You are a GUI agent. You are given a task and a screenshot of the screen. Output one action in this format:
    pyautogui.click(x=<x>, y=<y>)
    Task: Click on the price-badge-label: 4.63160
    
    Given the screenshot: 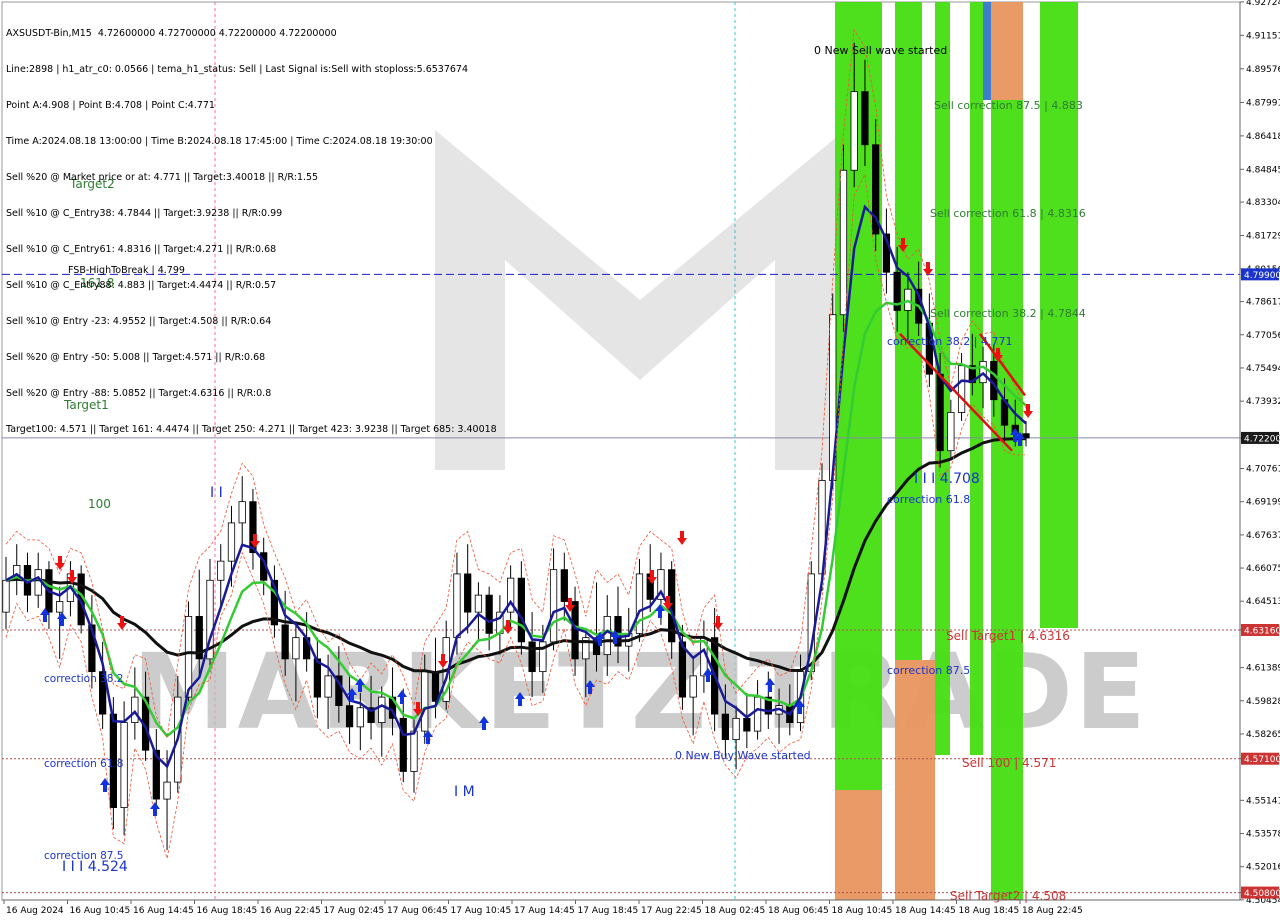 What is the action you would take?
    pyautogui.click(x=1262, y=631)
    